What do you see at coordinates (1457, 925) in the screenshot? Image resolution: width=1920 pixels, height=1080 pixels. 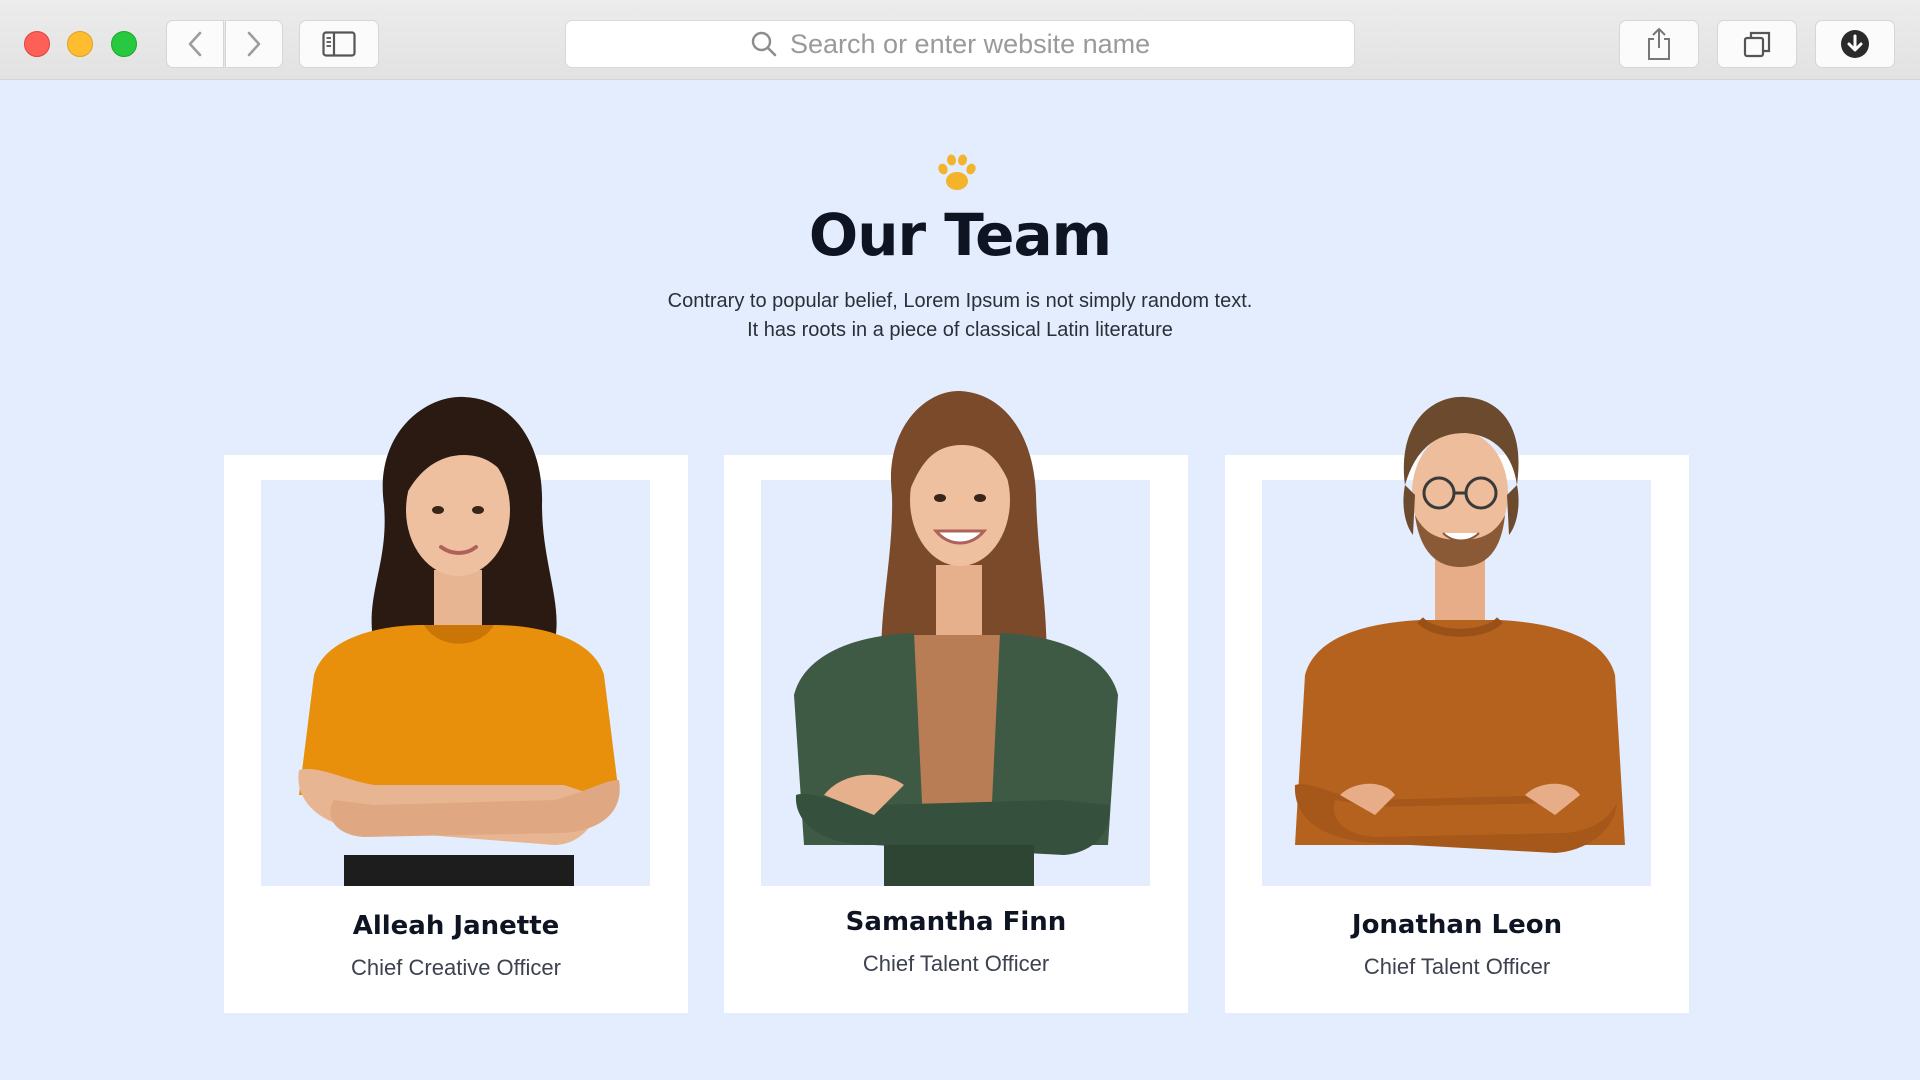 I see `member-name: Jonathan Leon` at bounding box center [1457, 925].